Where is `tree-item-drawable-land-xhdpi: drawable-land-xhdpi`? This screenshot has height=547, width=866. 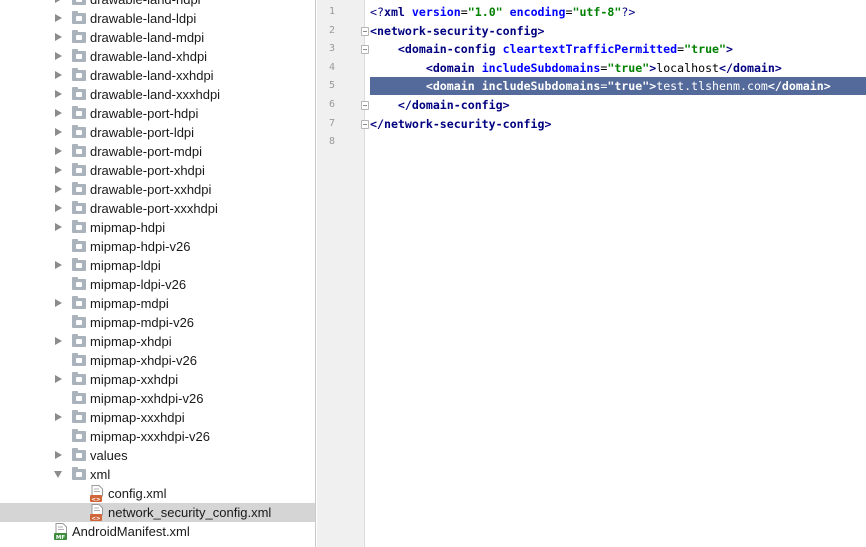
tree-item-drawable-land-xhdpi: drawable-land-xhdpi is located at coordinates (157, 56).